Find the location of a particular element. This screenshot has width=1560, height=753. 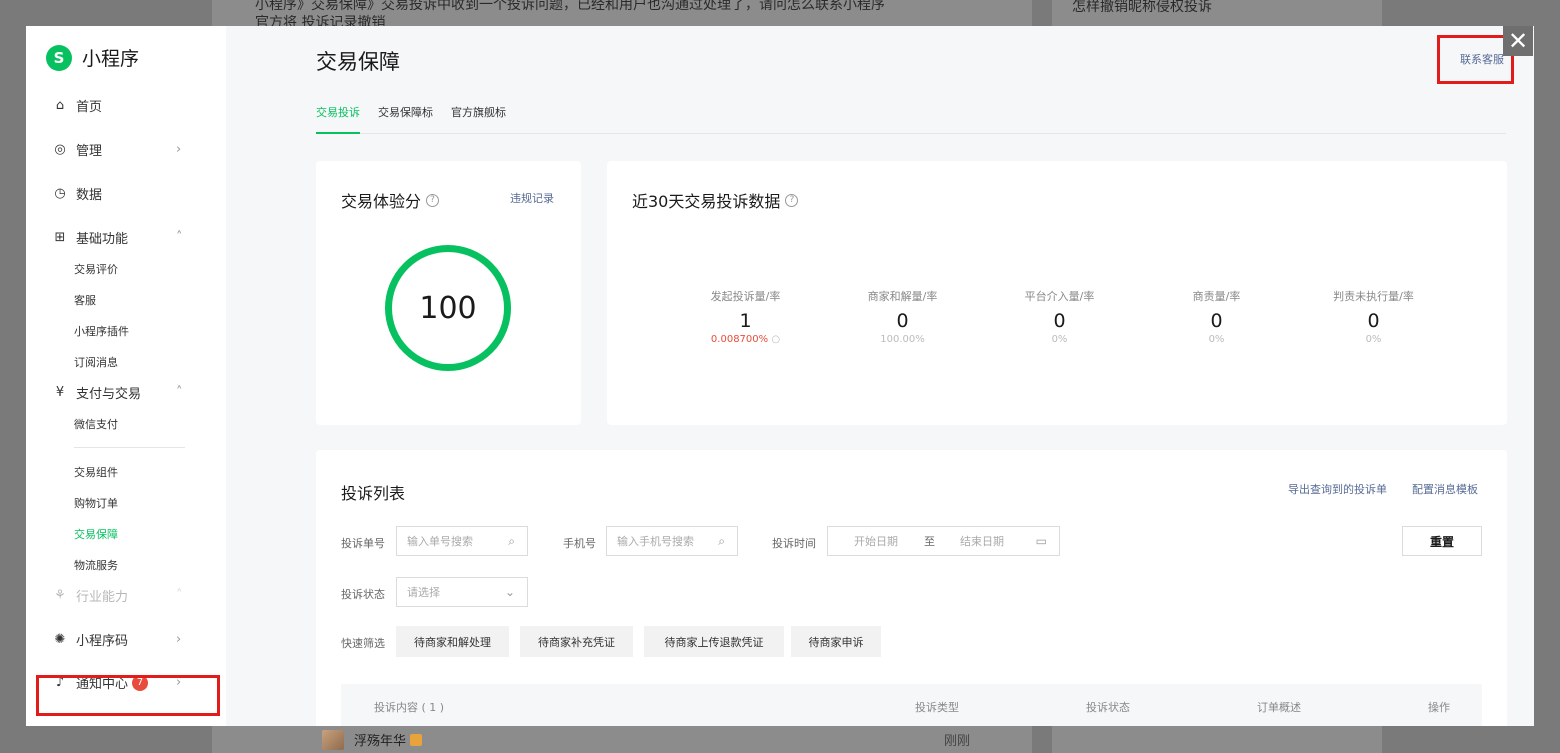

clock-icon: ◷ is located at coordinates (60, 193).